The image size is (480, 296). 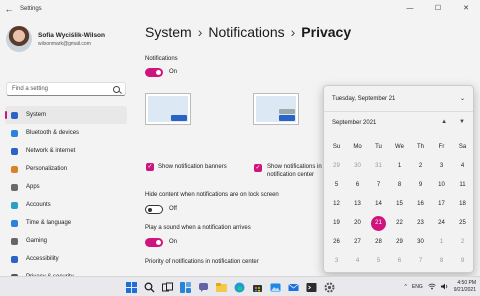 I want to click on notifications-state: On, so click(x=173, y=72).